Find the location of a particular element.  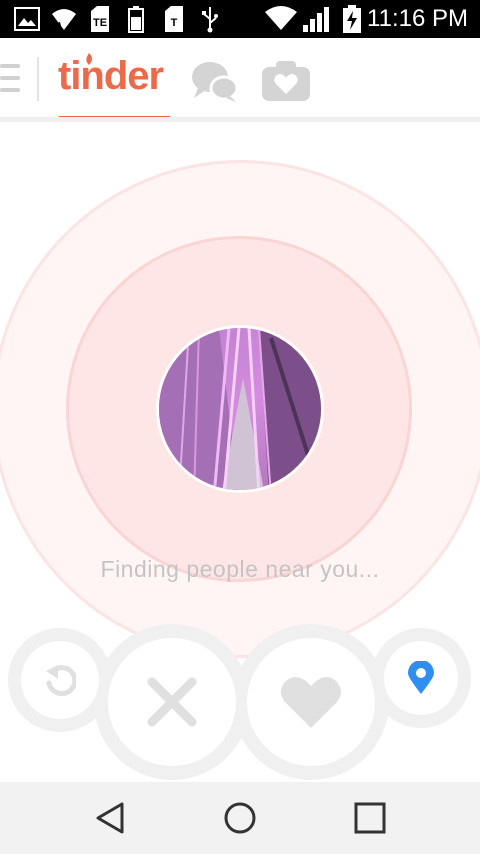

location-button is located at coordinates (421, 678).